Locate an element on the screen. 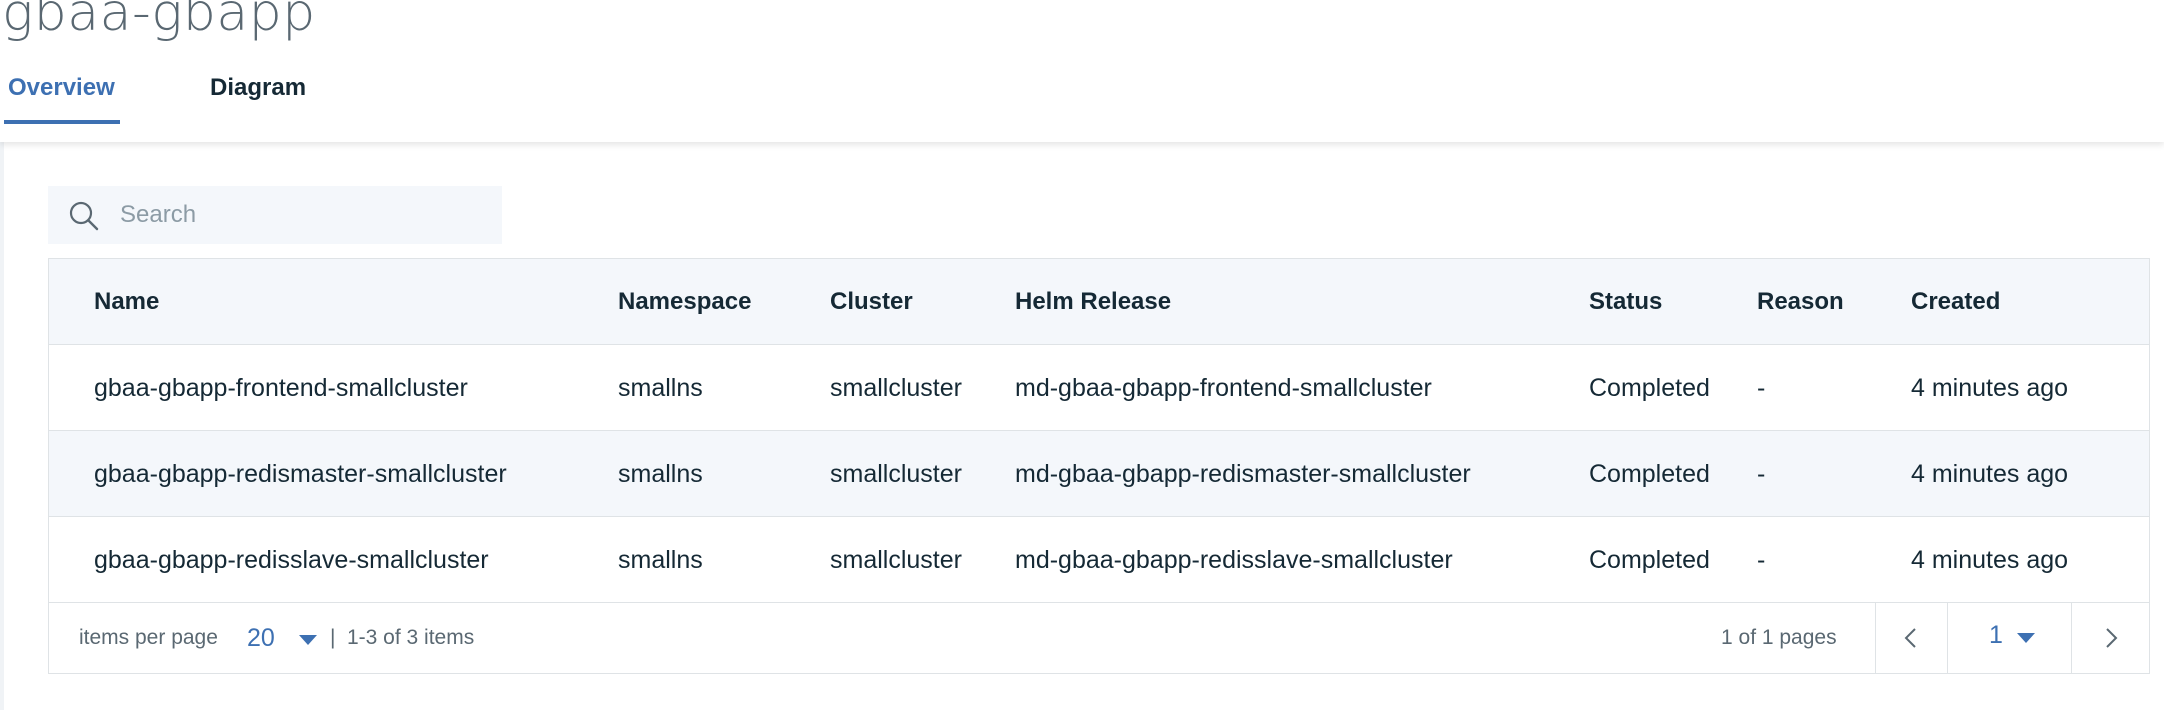  chevron-left-icon is located at coordinates (1910, 638).